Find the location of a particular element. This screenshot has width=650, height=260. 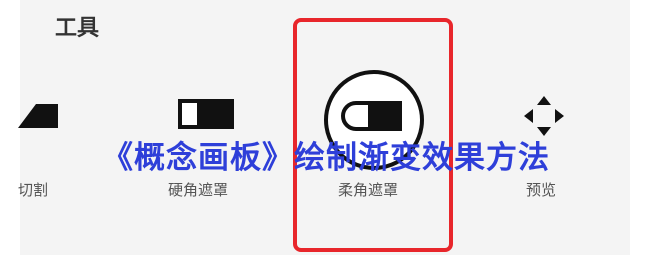

overlay-title: 《概念画板》绘制渐变效果方法 is located at coordinates (326, 158).